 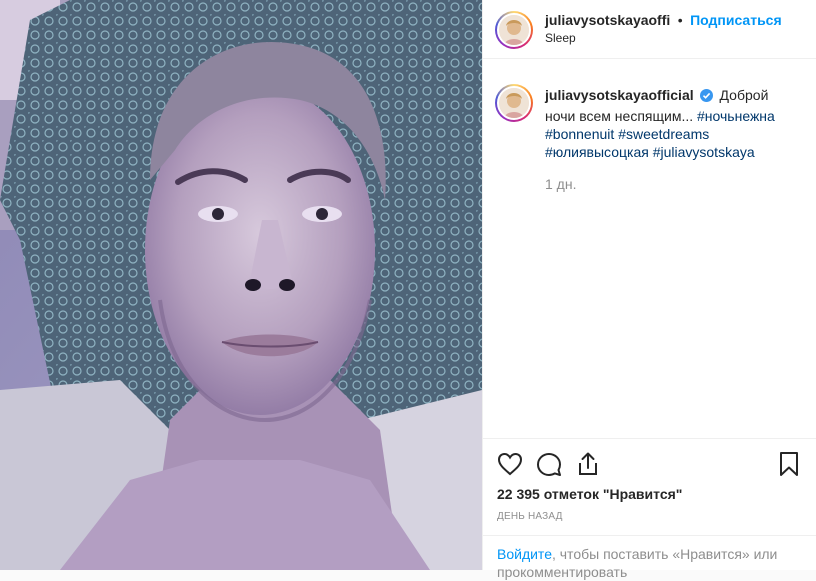 What do you see at coordinates (707, 98) in the screenshot?
I see `verified-badge-icon` at bounding box center [707, 98].